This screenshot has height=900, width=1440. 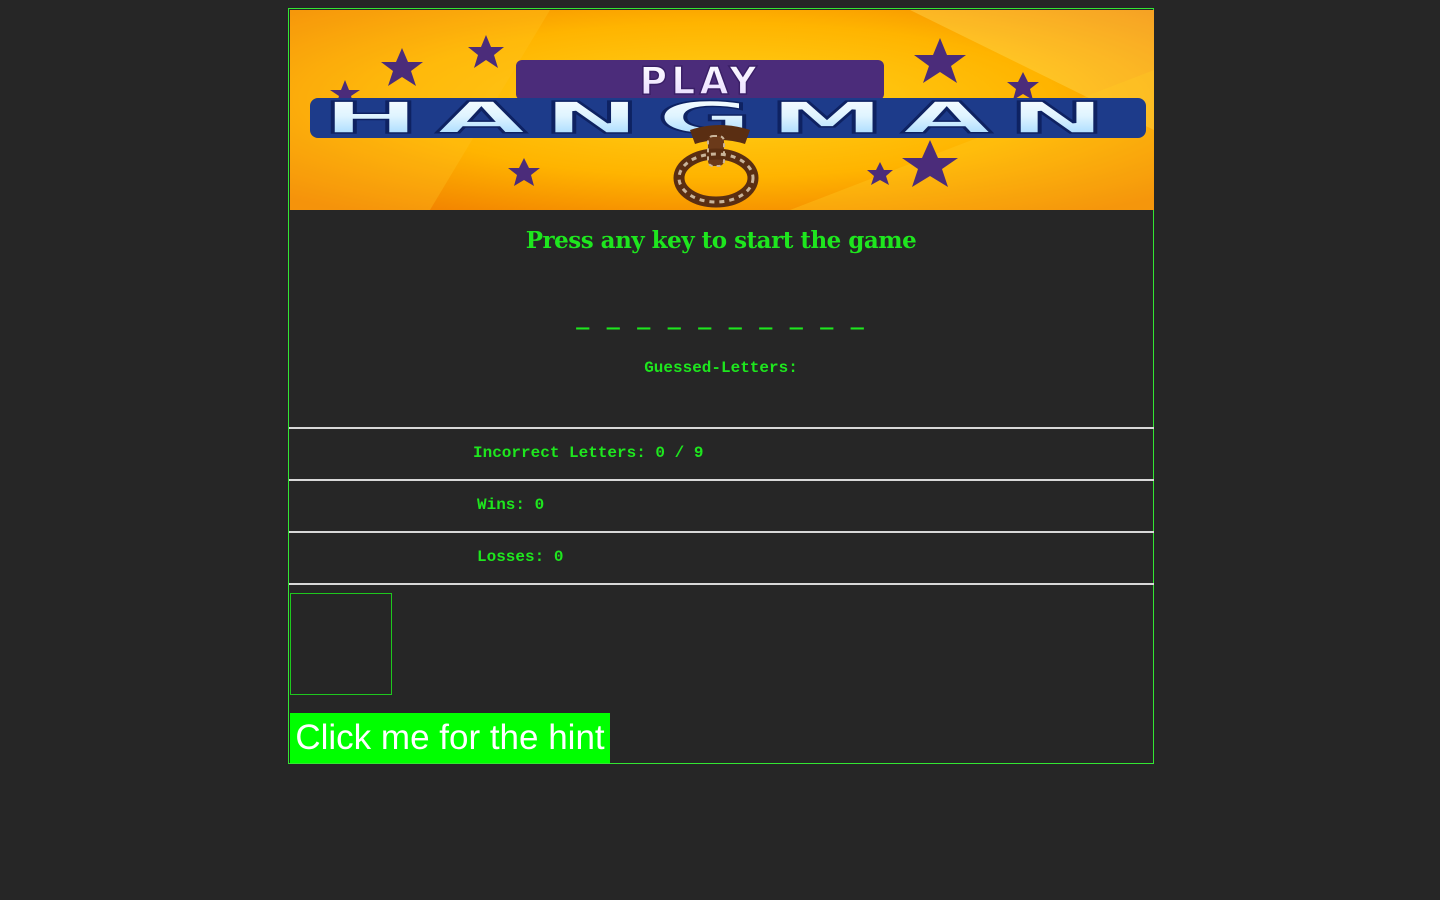 What do you see at coordinates (341, 644) in the screenshot?
I see `hangman-image-box` at bounding box center [341, 644].